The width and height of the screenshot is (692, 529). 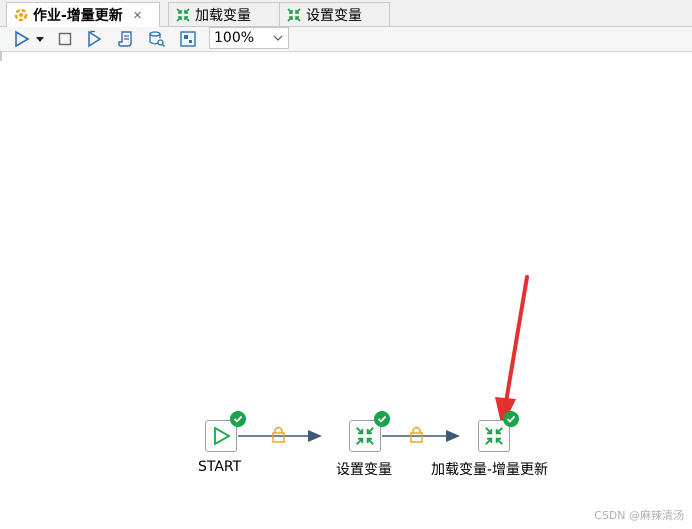 I want to click on db-search-button, so click(x=157, y=39).